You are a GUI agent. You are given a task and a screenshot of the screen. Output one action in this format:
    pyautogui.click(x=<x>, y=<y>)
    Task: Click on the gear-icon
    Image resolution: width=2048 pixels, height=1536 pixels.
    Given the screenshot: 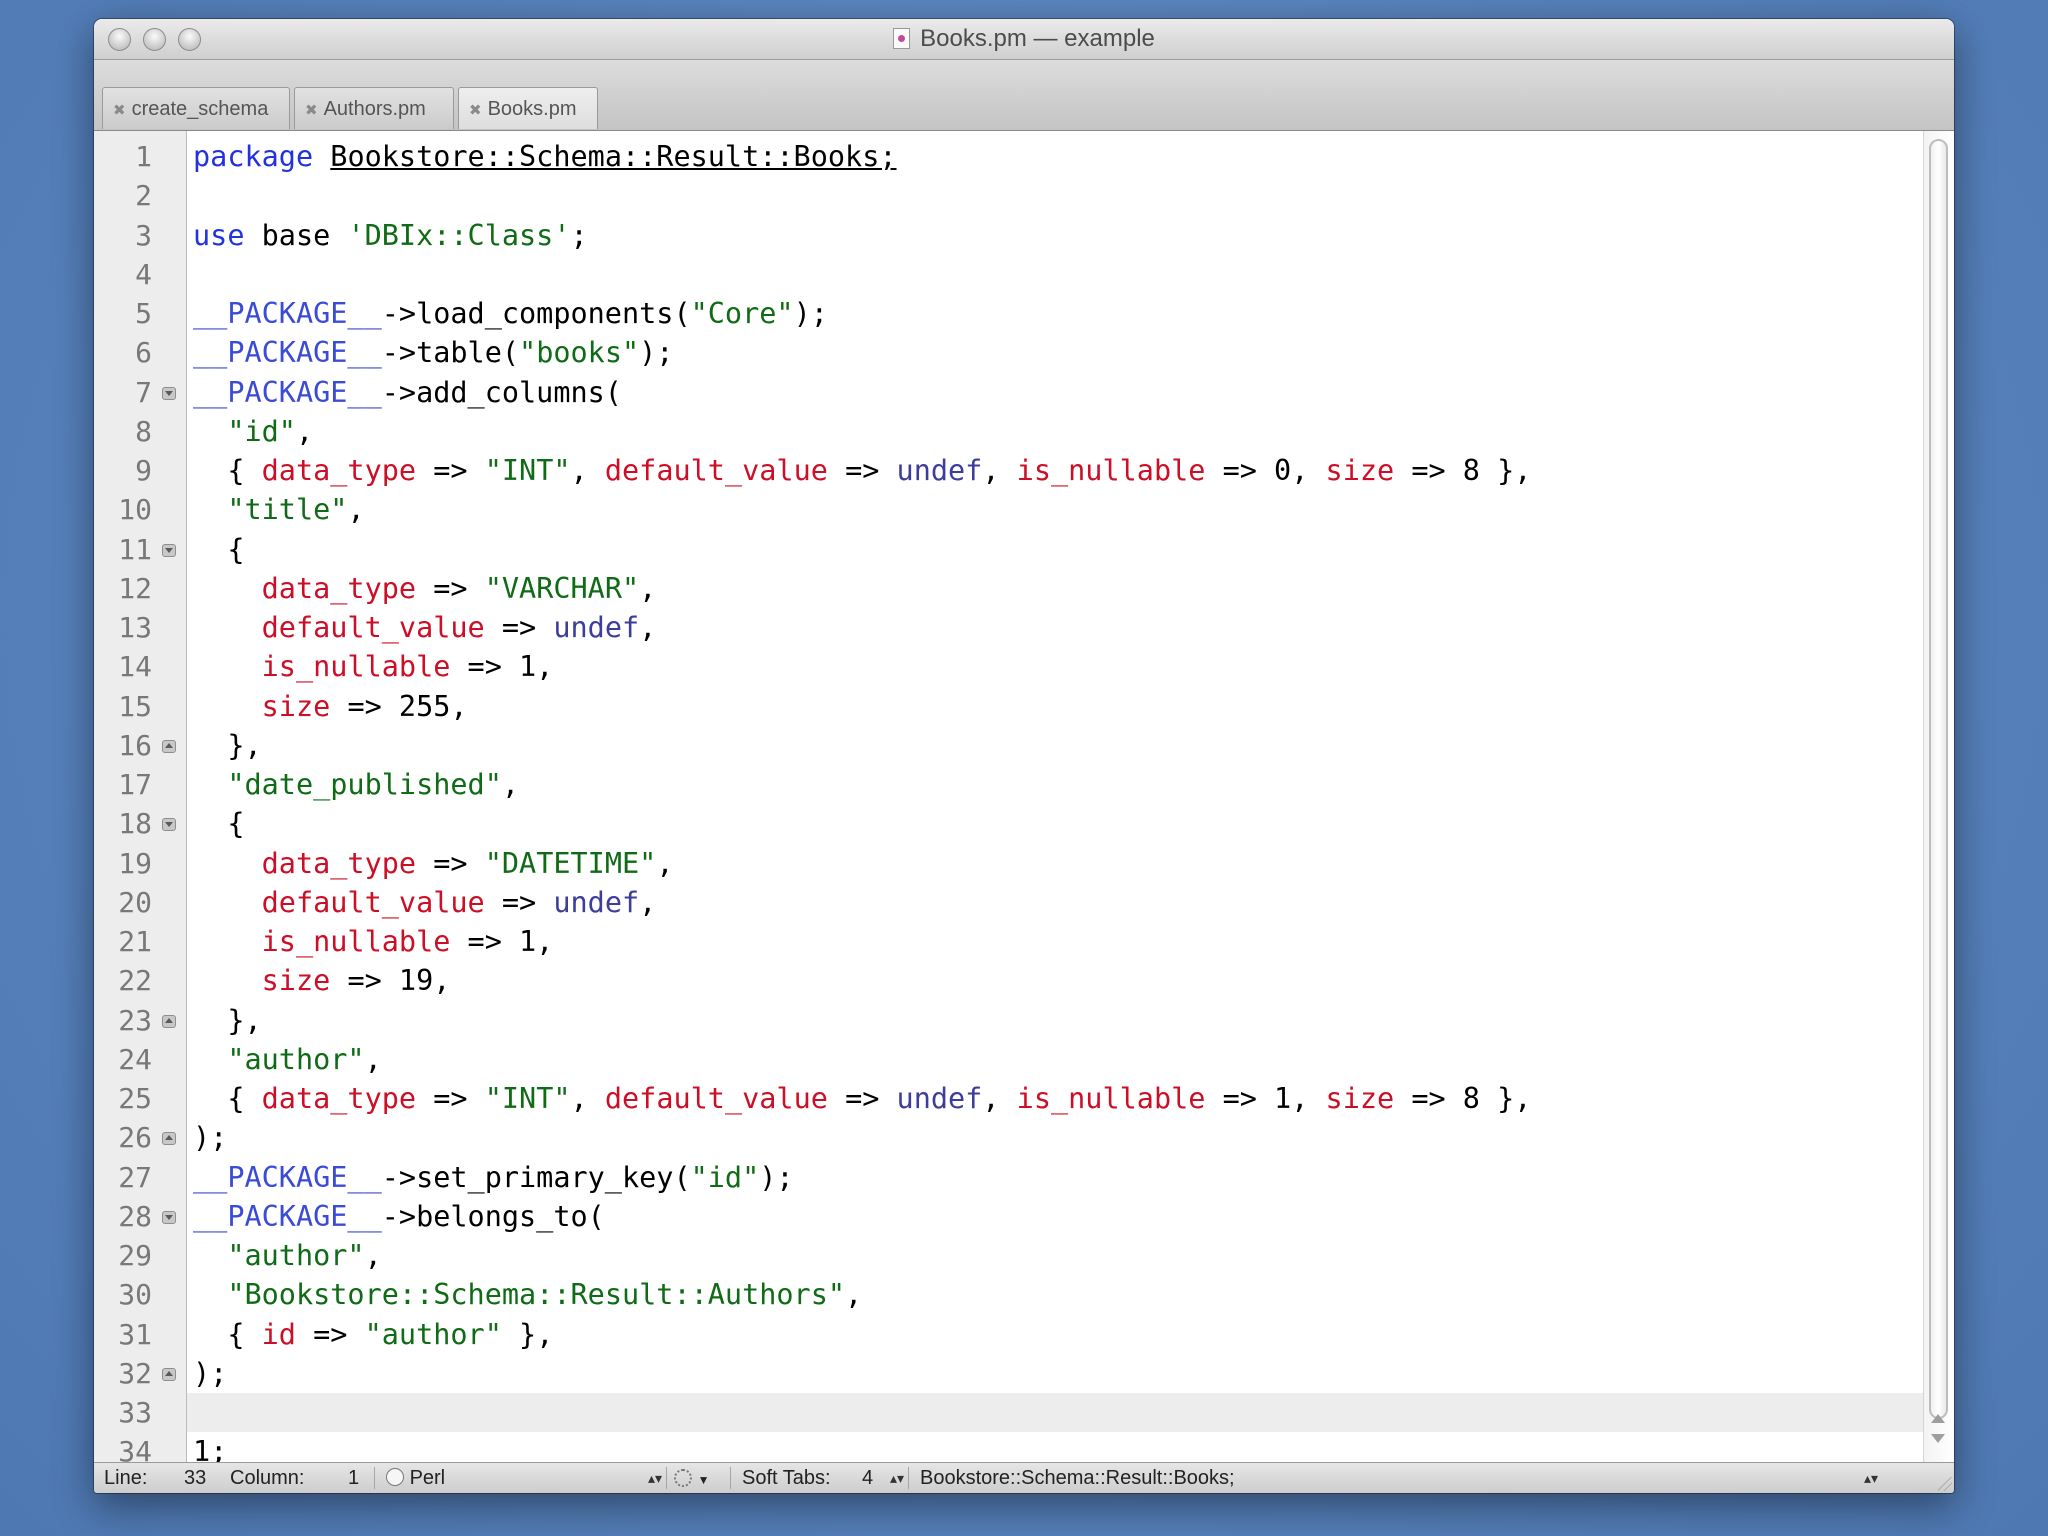 What is the action you would take?
    pyautogui.click(x=683, y=1478)
    